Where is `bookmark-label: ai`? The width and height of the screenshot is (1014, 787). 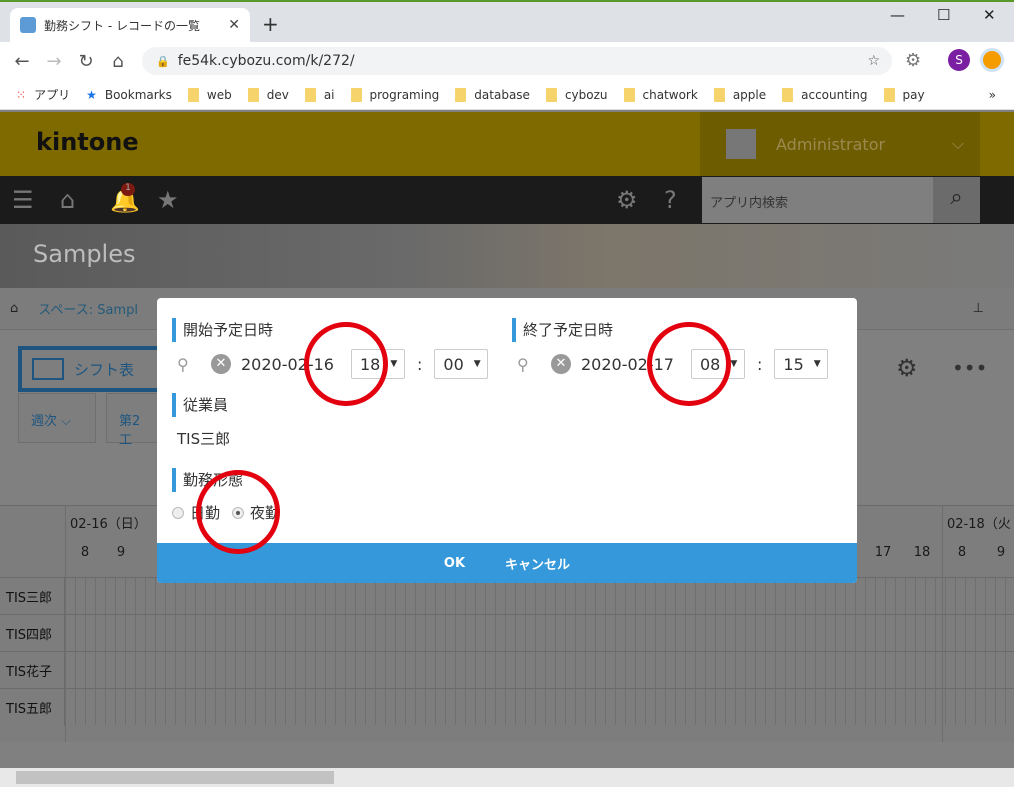
bookmark-label: ai is located at coordinates (329, 94).